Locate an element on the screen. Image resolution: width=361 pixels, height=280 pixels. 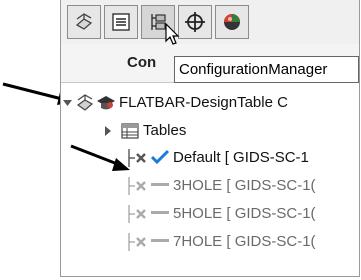
manager-tab-bar is located at coordinates (210, 22).